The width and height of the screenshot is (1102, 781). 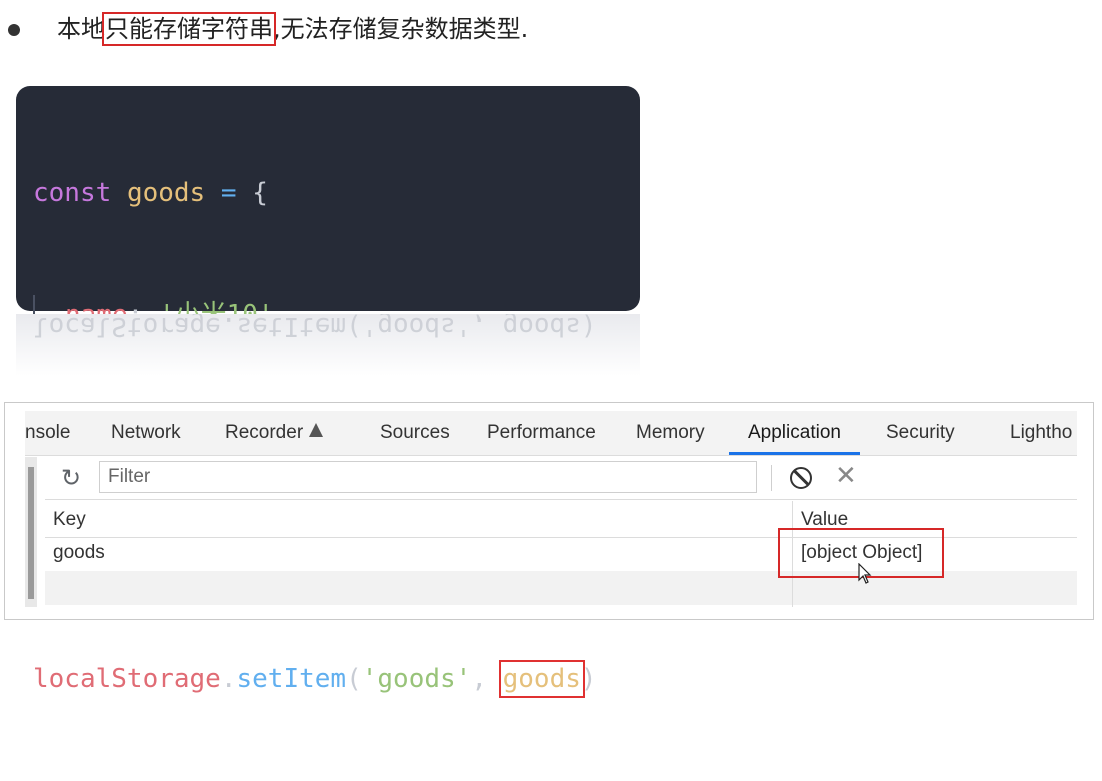 I want to click on tab-application: Application, so click(x=794, y=433).